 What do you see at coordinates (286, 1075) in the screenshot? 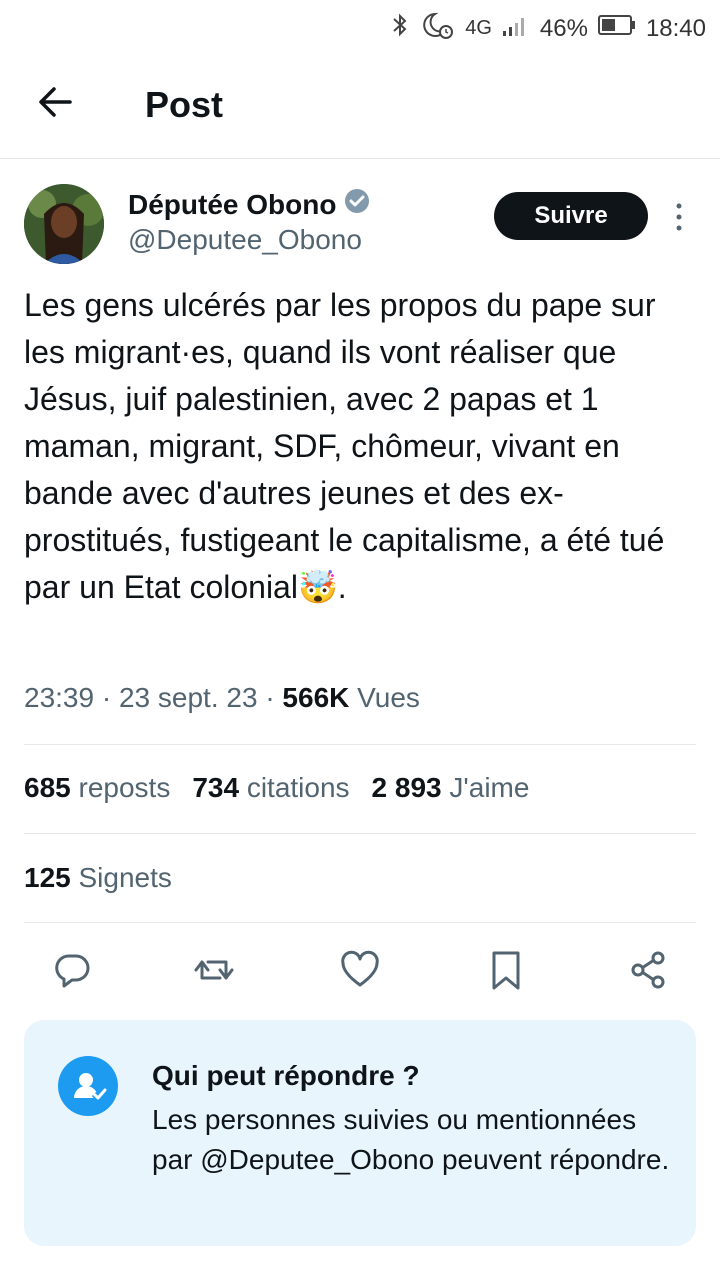
I see `reply-card-title: Qui peut répondre ?` at bounding box center [286, 1075].